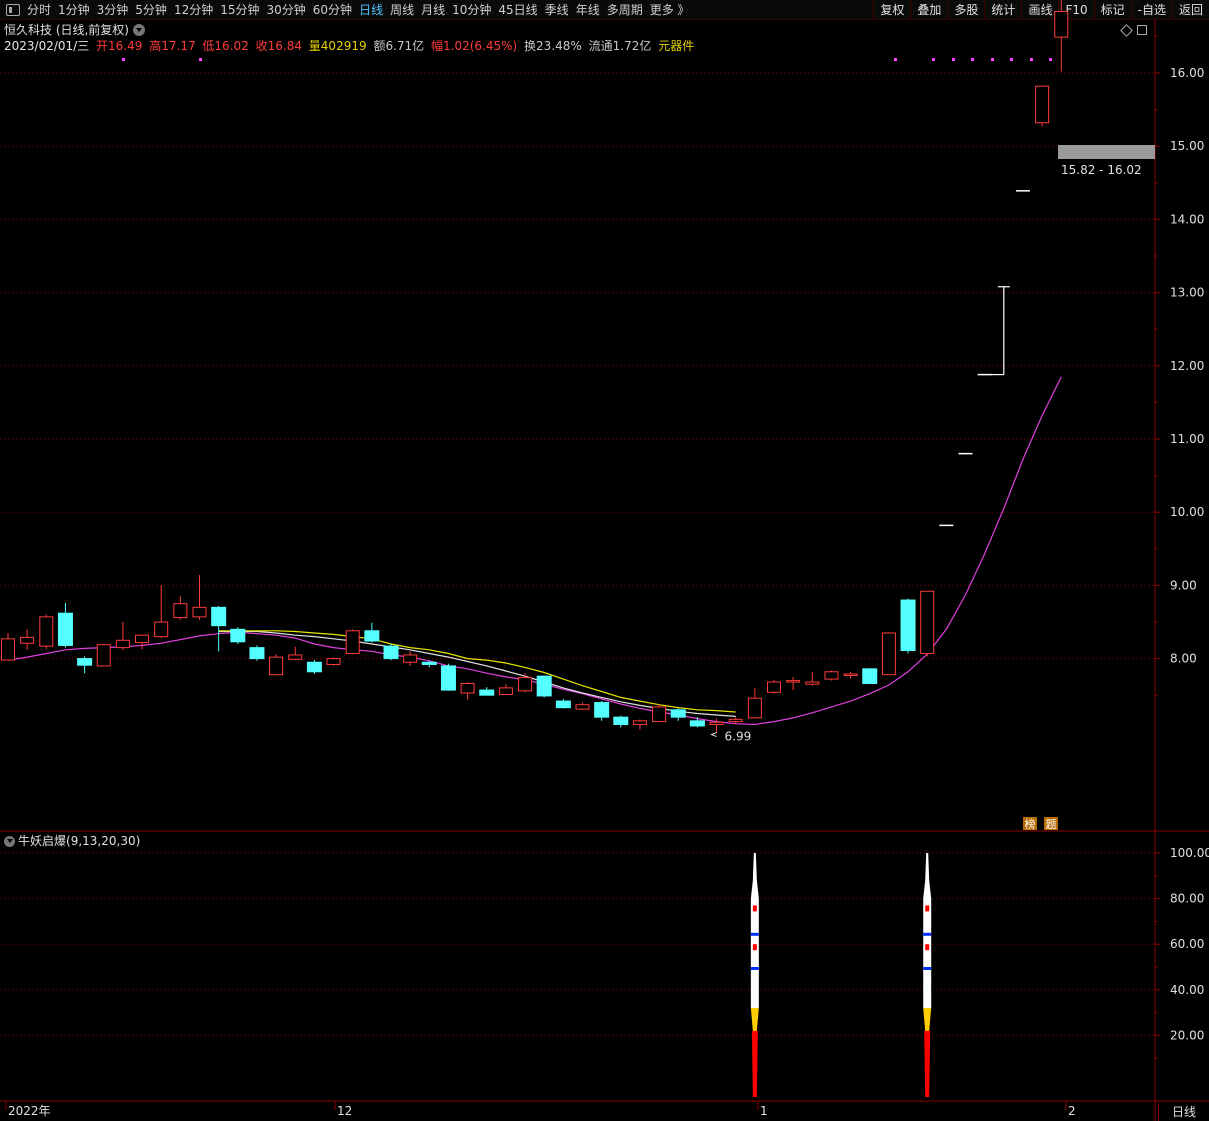  I want to click on toolbar-button: 统计, so click(1002, 10).